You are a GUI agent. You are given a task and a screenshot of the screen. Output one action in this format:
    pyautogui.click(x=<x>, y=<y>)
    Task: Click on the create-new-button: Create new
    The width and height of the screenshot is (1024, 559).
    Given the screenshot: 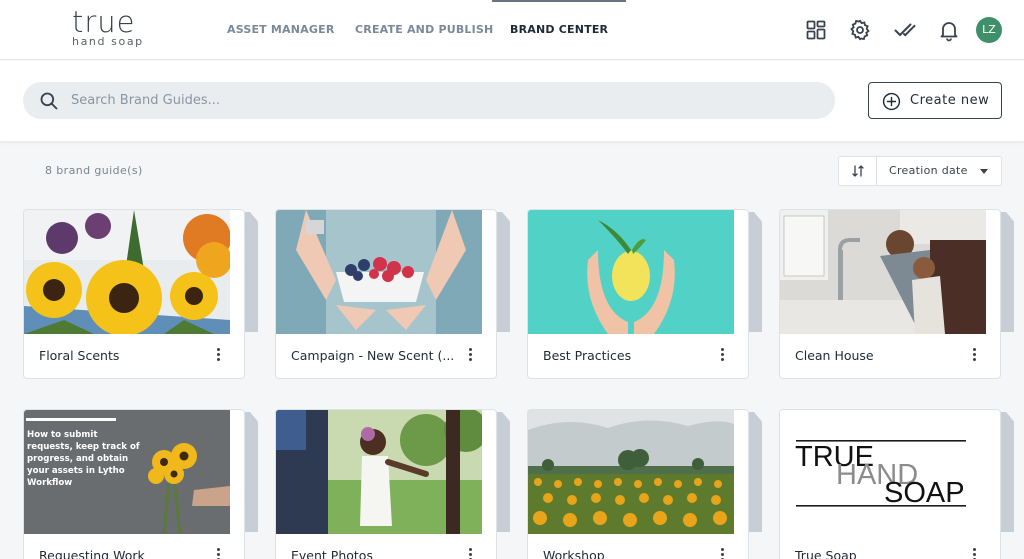 What is the action you would take?
    pyautogui.click(x=935, y=100)
    